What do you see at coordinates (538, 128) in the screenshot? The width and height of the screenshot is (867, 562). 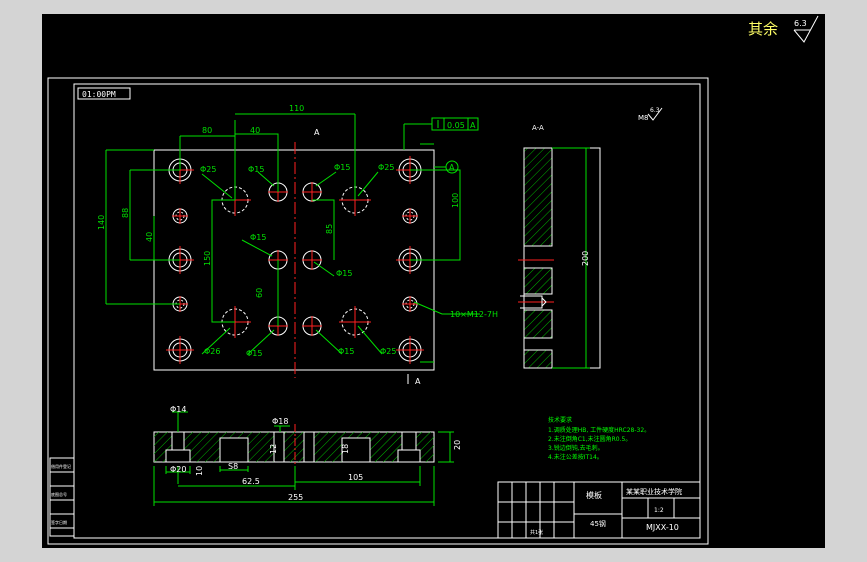 I see `section-view-label: A-A` at bounding box center [538, 128].